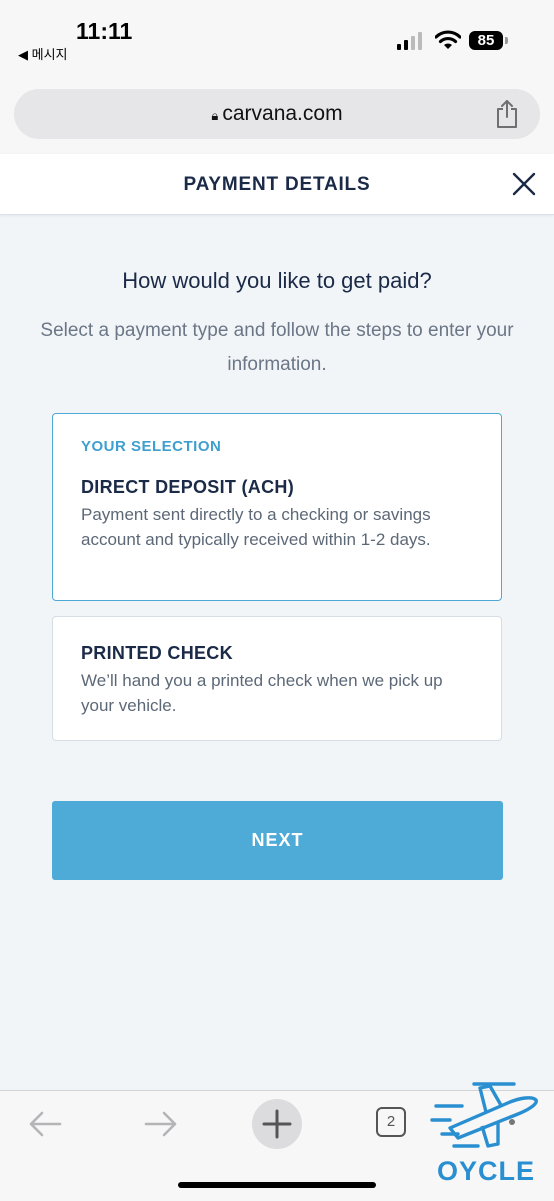  I want to click on forward-arrow-icon, so click(161, 1124).